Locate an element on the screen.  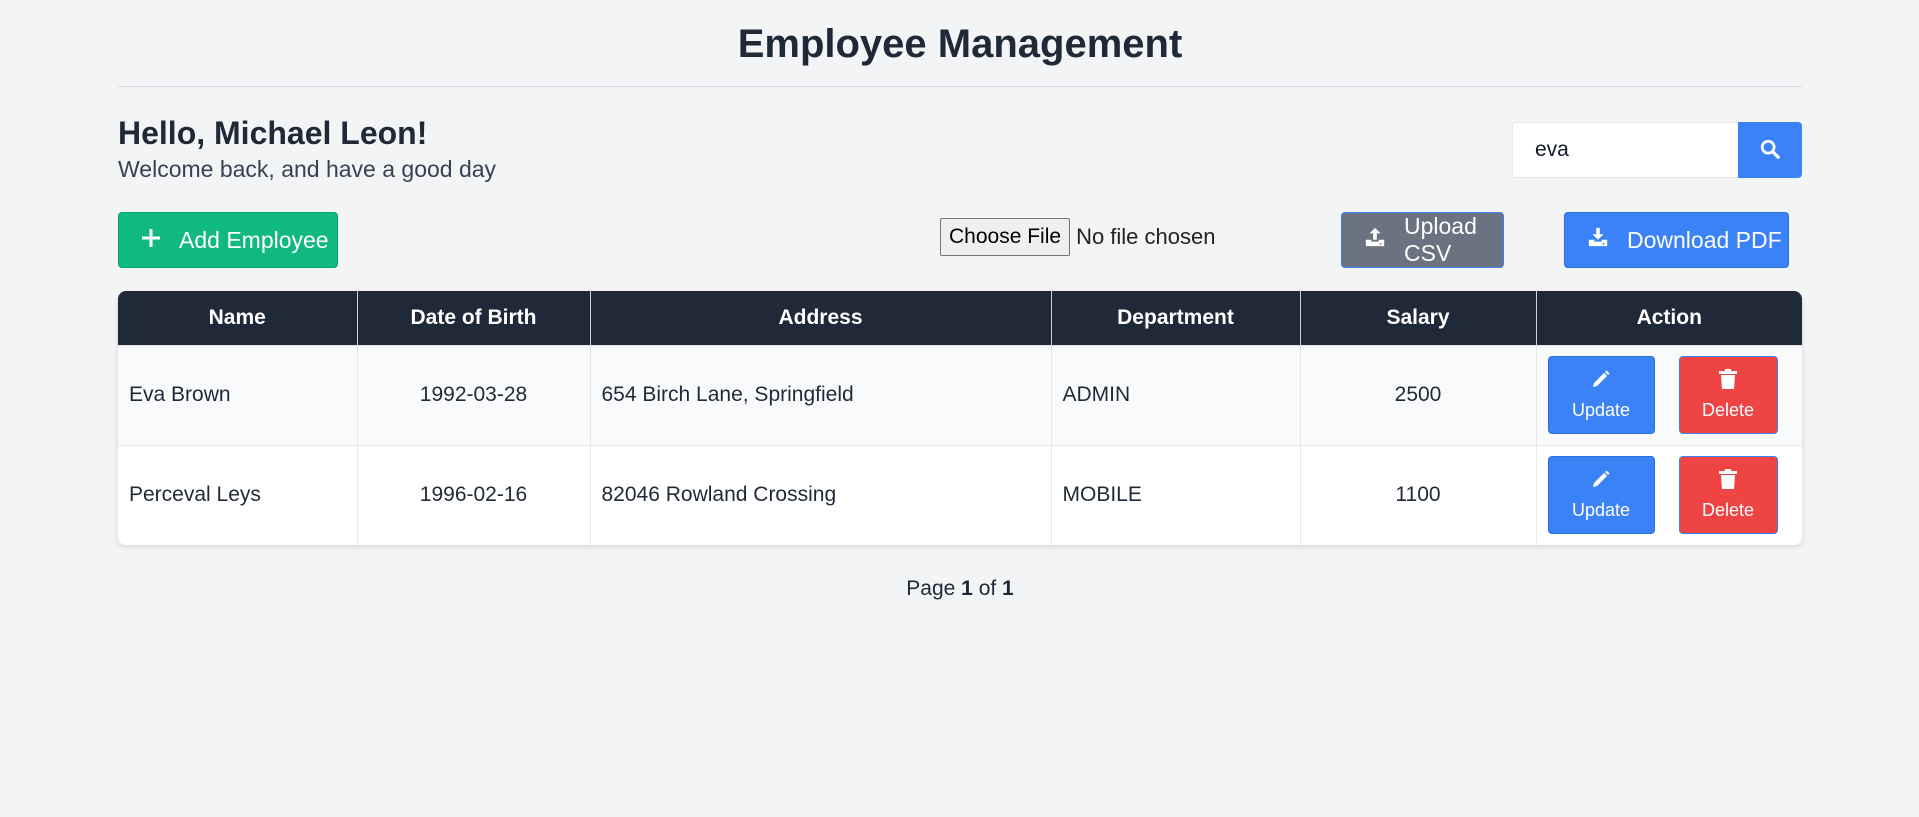
cell-name: Perceval Leys is located at coordinates (238, 494).